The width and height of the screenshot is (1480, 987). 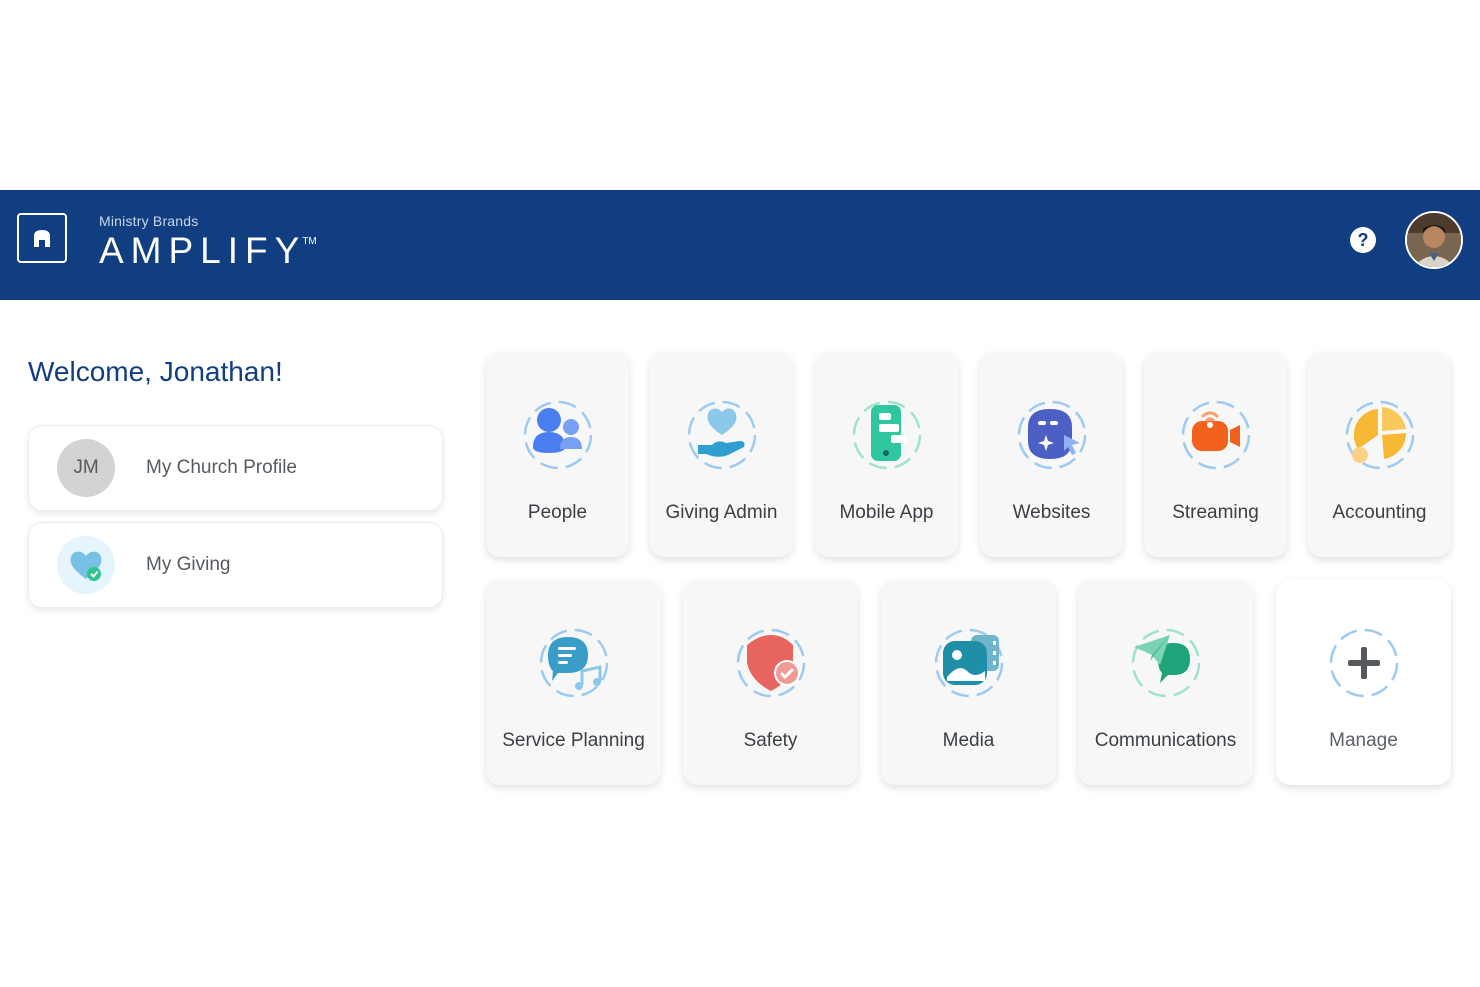 What do you see at coordinates (235, 565) in the screenshot?
I see `my-giving-card: My Giving` at bounding box center [235, 565].